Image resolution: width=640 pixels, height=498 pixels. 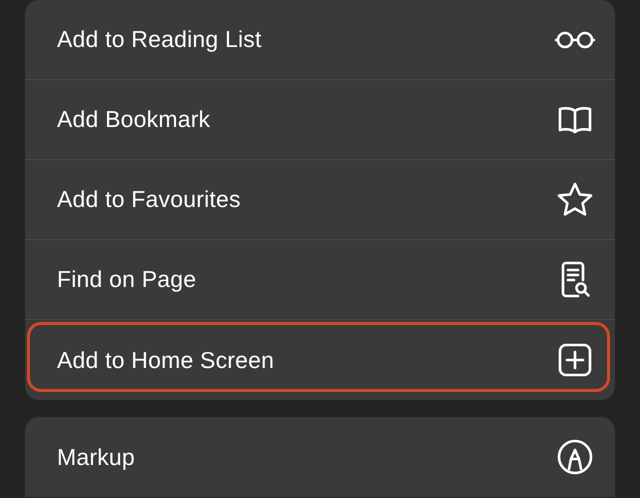 What do you see at coordinates (575, 457) in the screenshot?
I see `pen-circle-icon` at bounding box center [575, 457].